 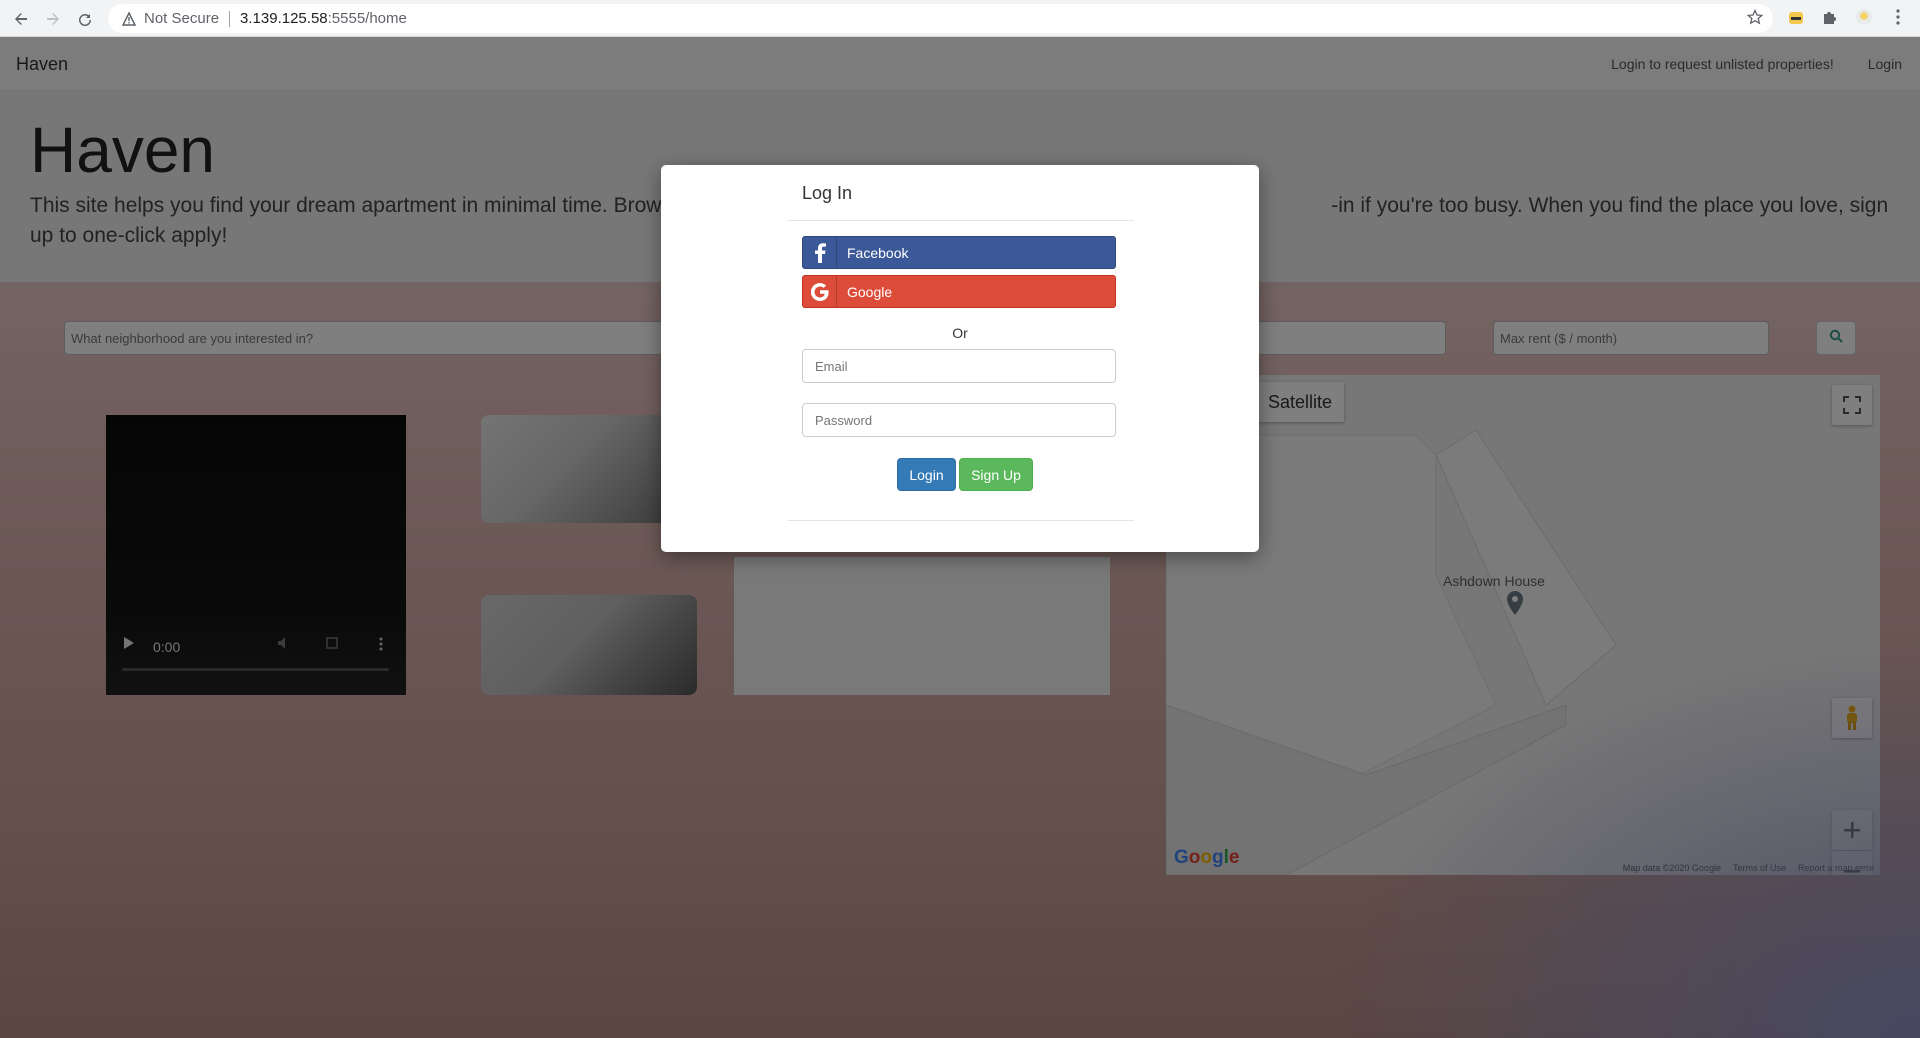 What do you see at coordinates (367, 18) in the screenshot?
I see `url-path: :5555/home` at bounding box center [367, 18].